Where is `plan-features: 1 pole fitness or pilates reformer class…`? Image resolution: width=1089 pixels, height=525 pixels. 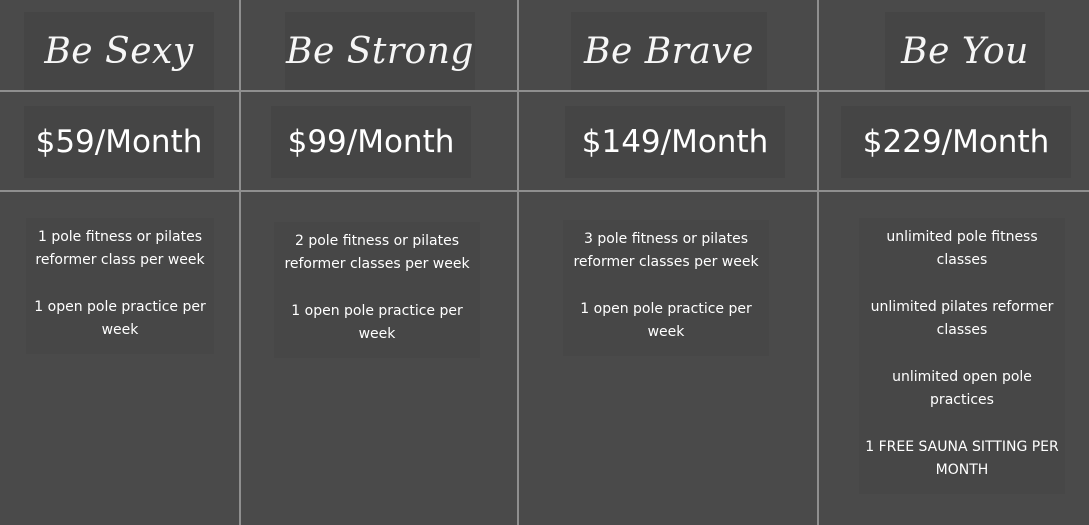 plan-features: 1 pole fitness or pilates reformer class… is located at coordinates (120, 286).